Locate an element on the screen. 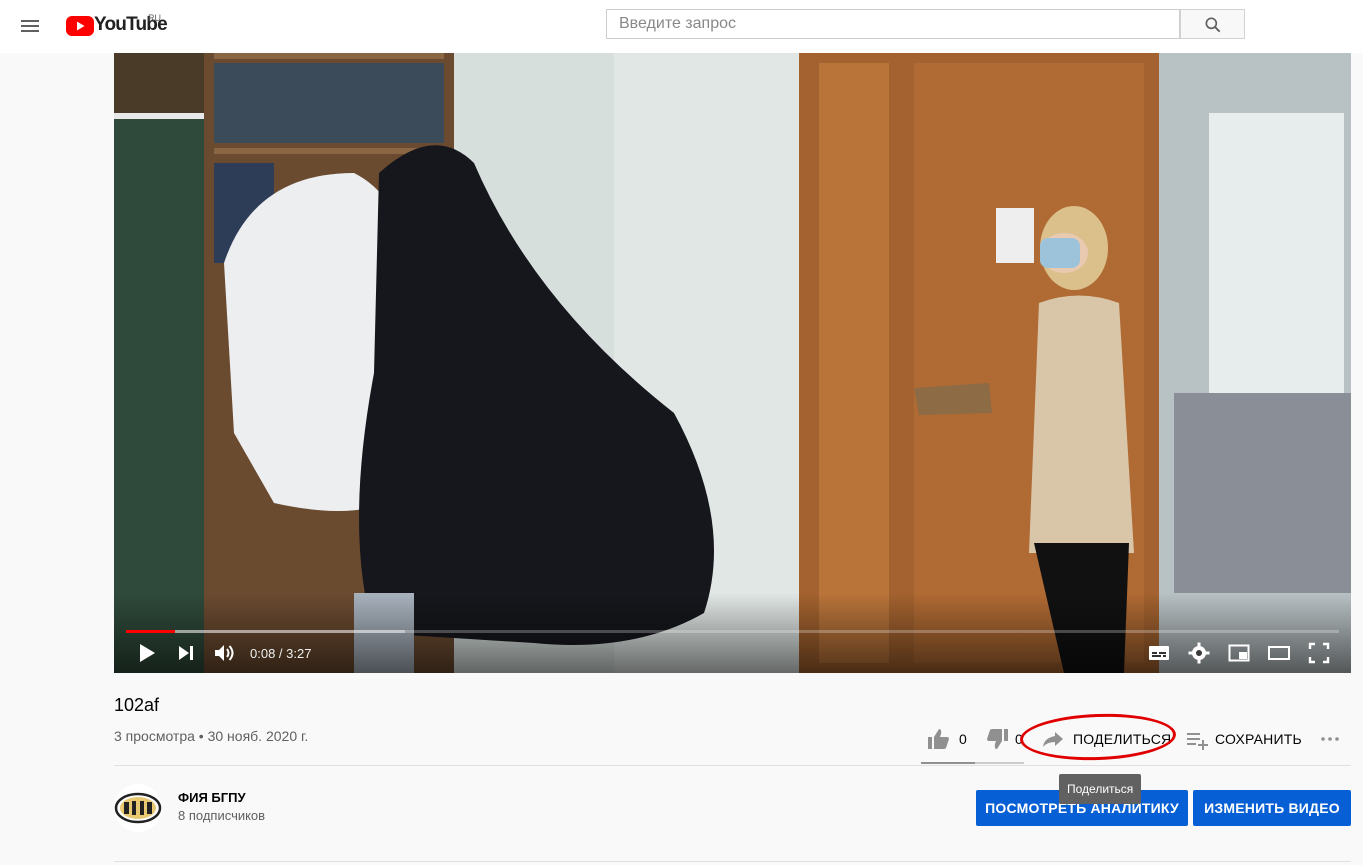 The width and height of the screenshot is (1363, 865). skip-next-icon is located at coordinates (186, 653).